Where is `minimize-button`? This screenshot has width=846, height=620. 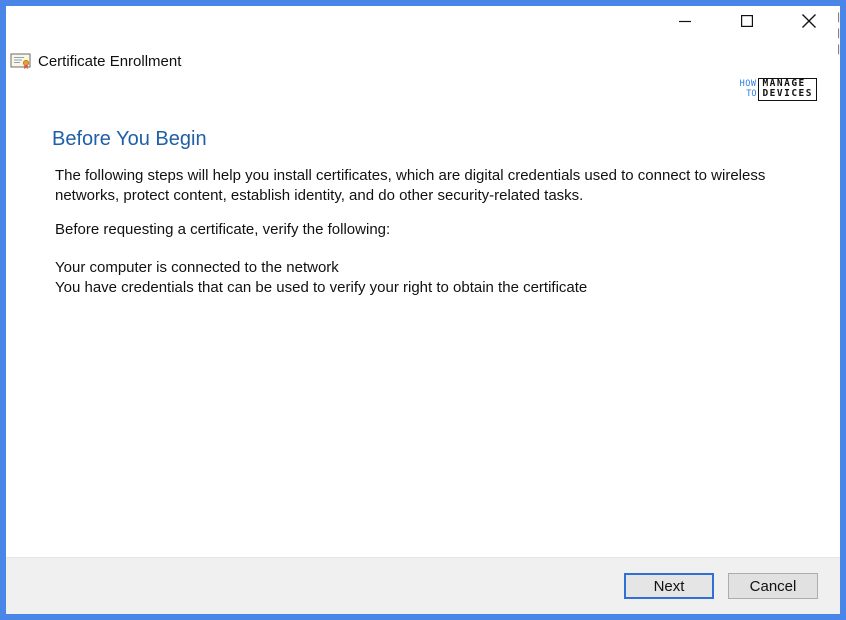 minimize-button is located at coordinates (685, 21).